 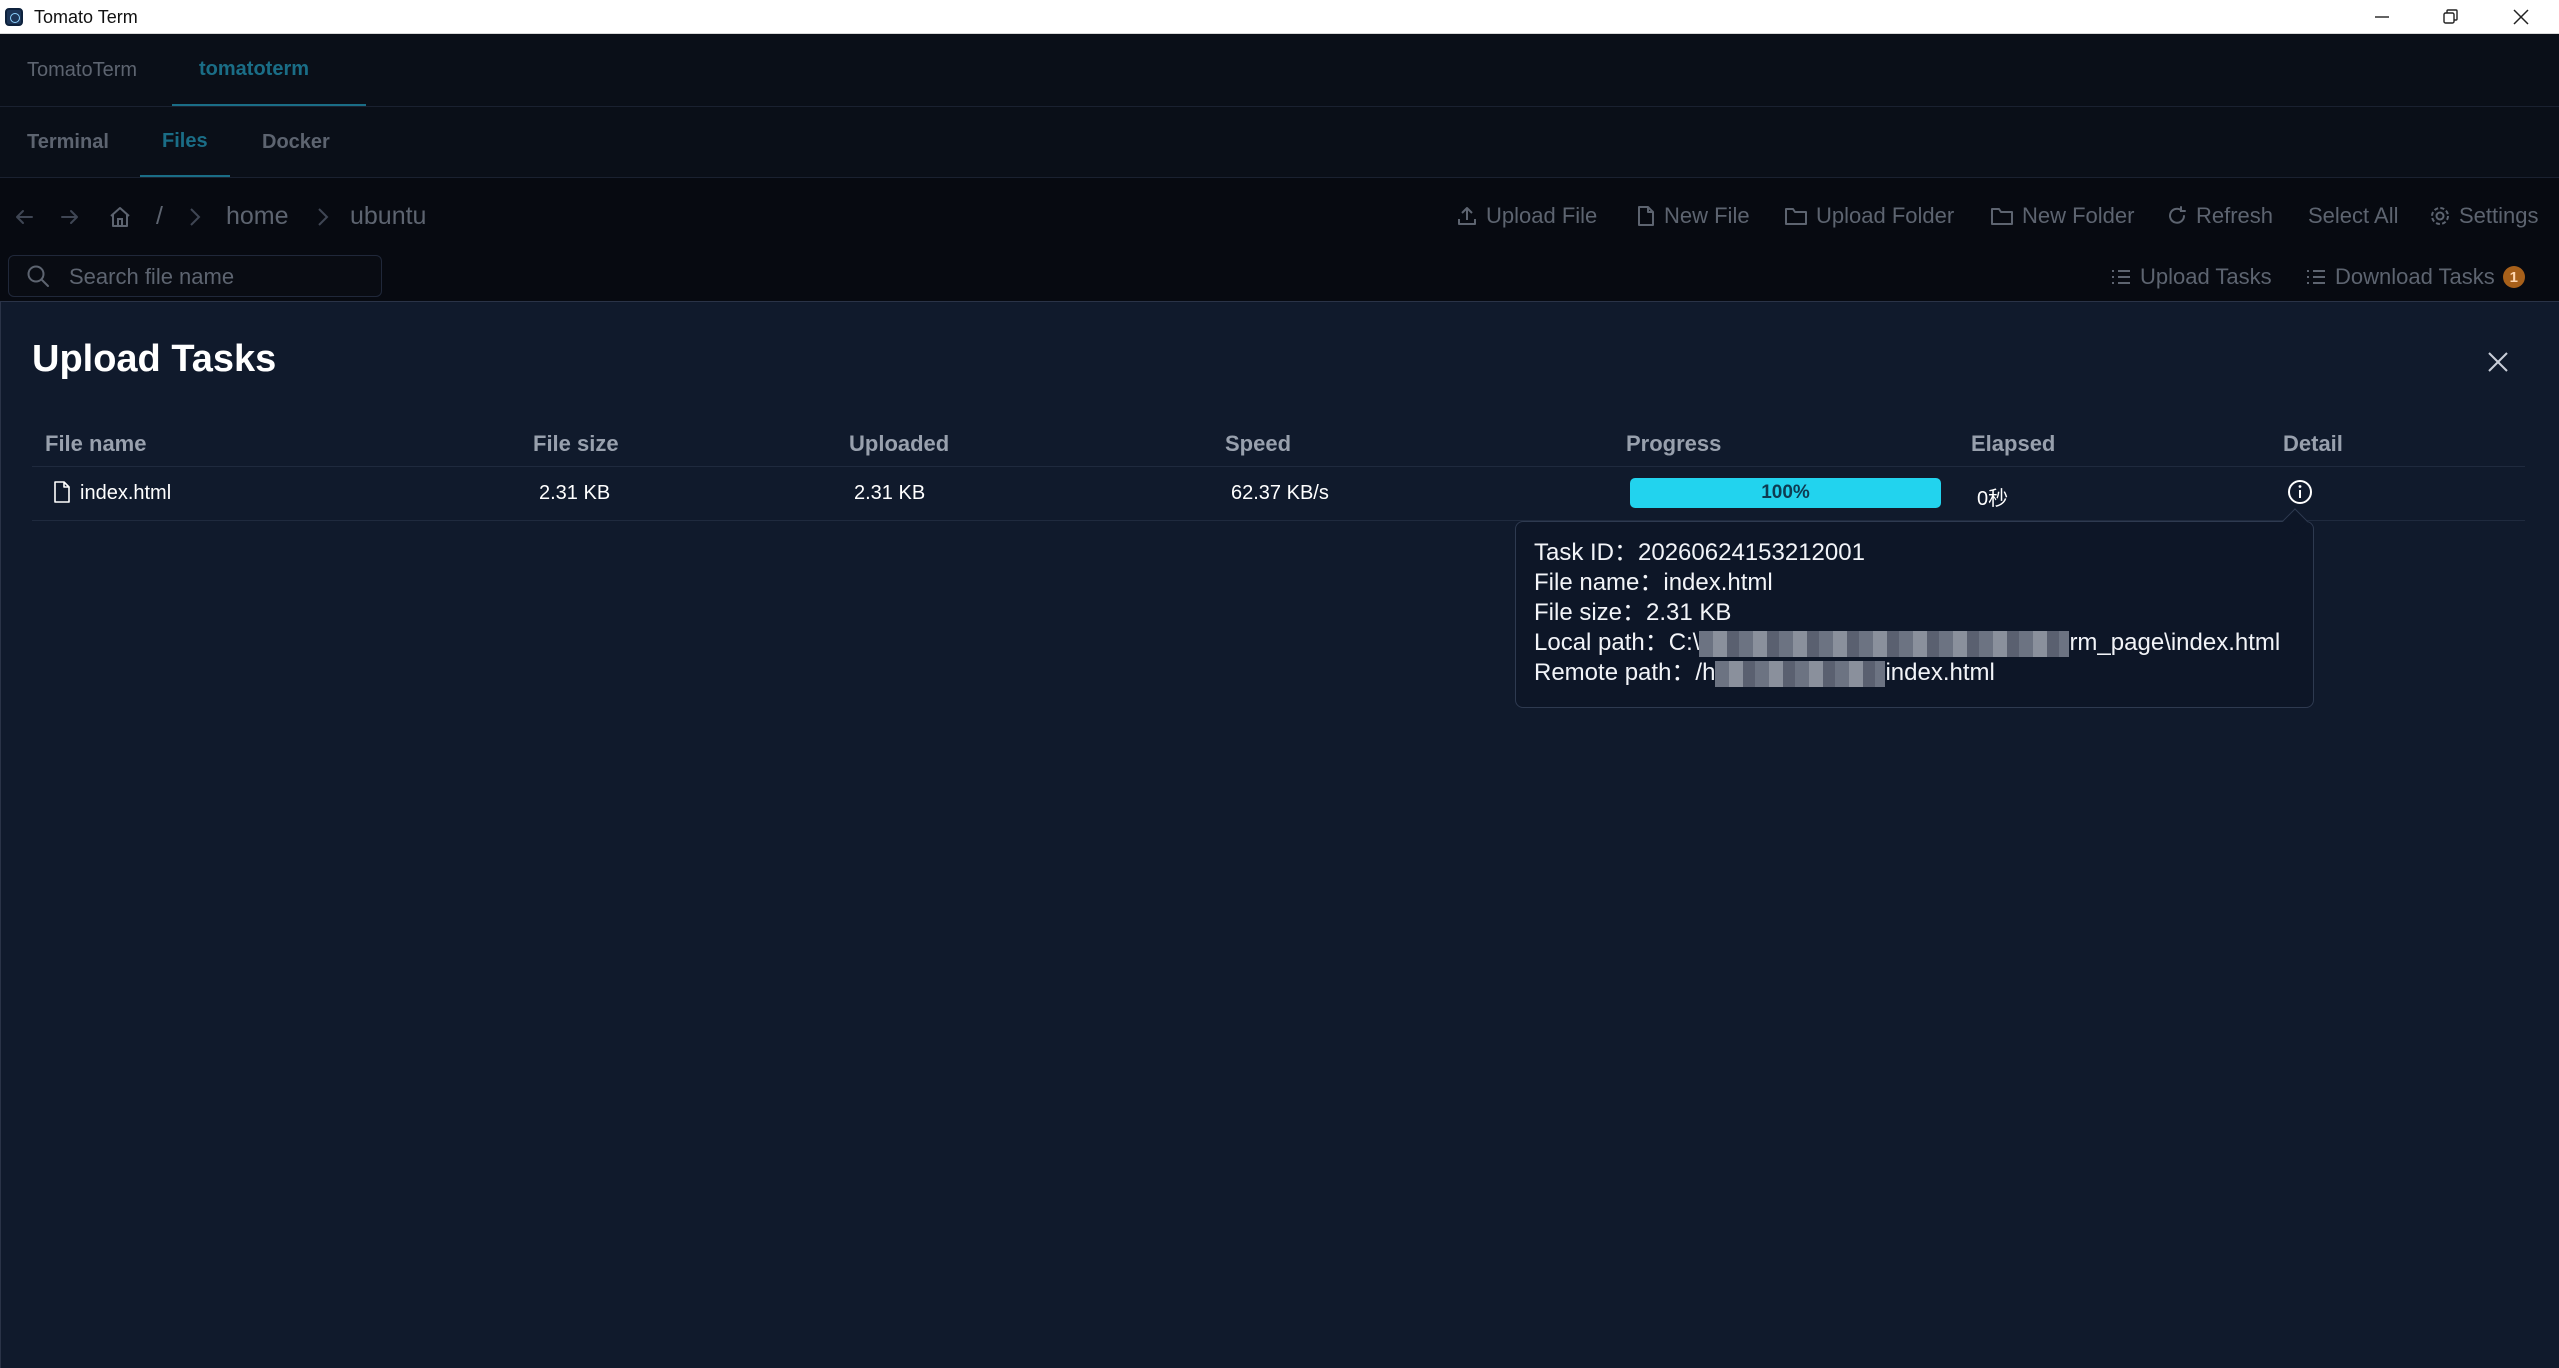 What do you see at coordinates (1646, 216) in the screenshot?
I see `file-plus-icon` at bounding box center [1646, 216].